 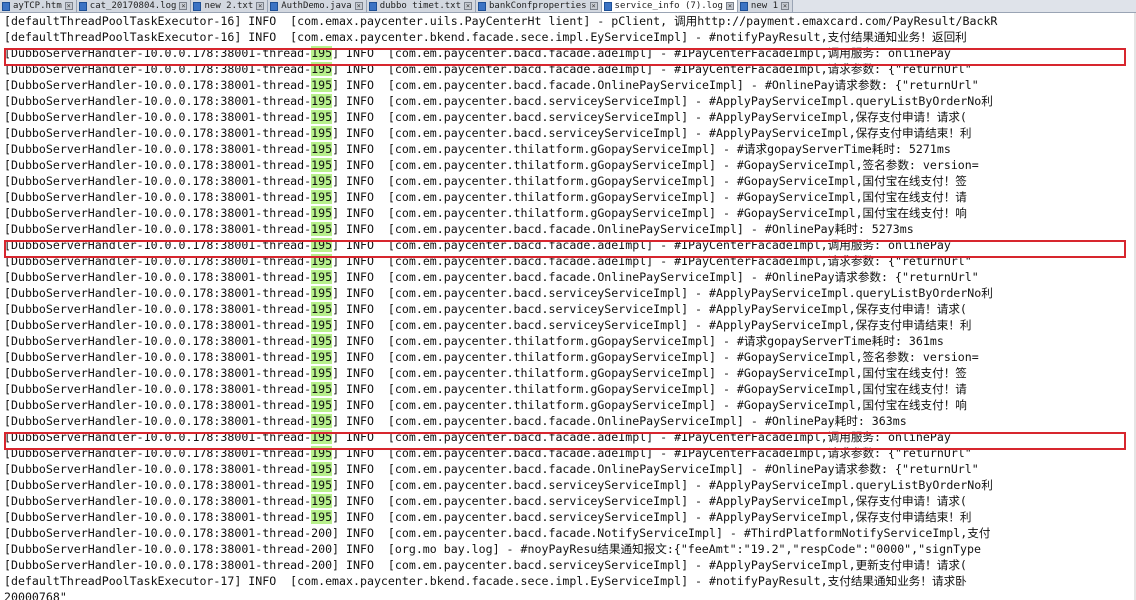 I want to click on tab-label: new 1, so click(x=764, y=6).